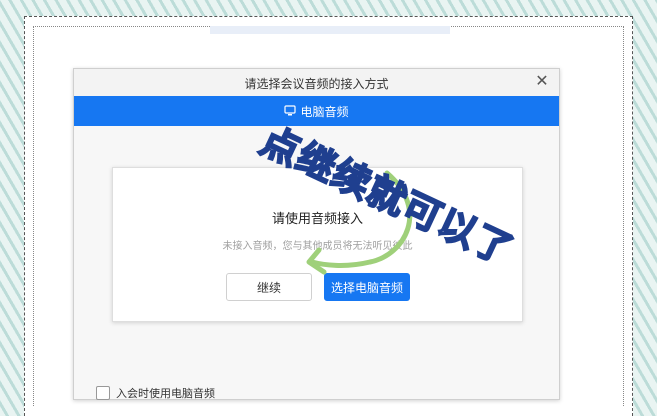 This screenshot has width=657, height=416. Describe the element at coordinates (324, 111) in the screenshot. I see `tab-computer-audio-label: 电脑音频` at that location.